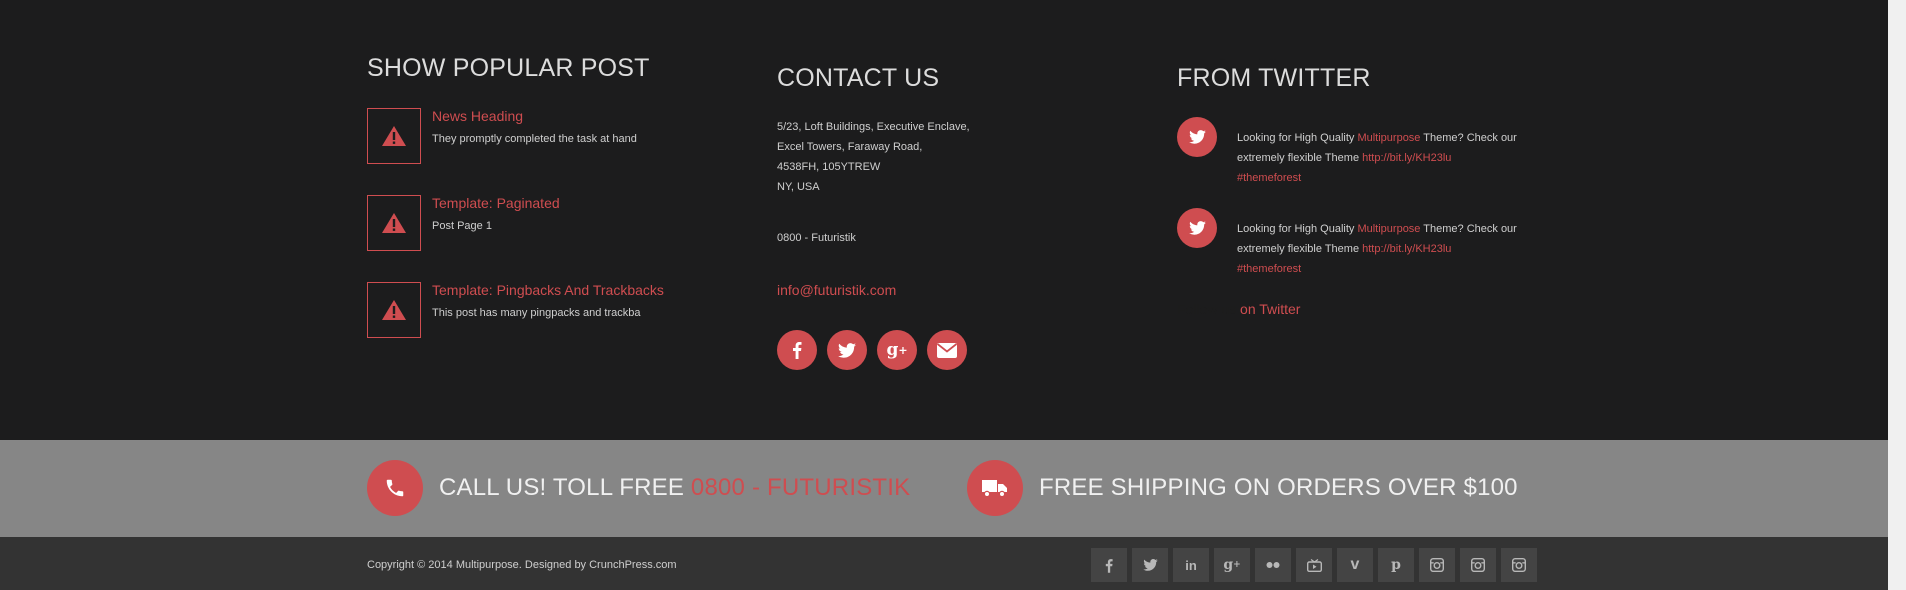 Image resolution: width=1906 pixels, height=590 pixels. I want to click on free-shipping-banner: FREE SHIPPING ON ORDERS OVER $100, so click(1242, 488).